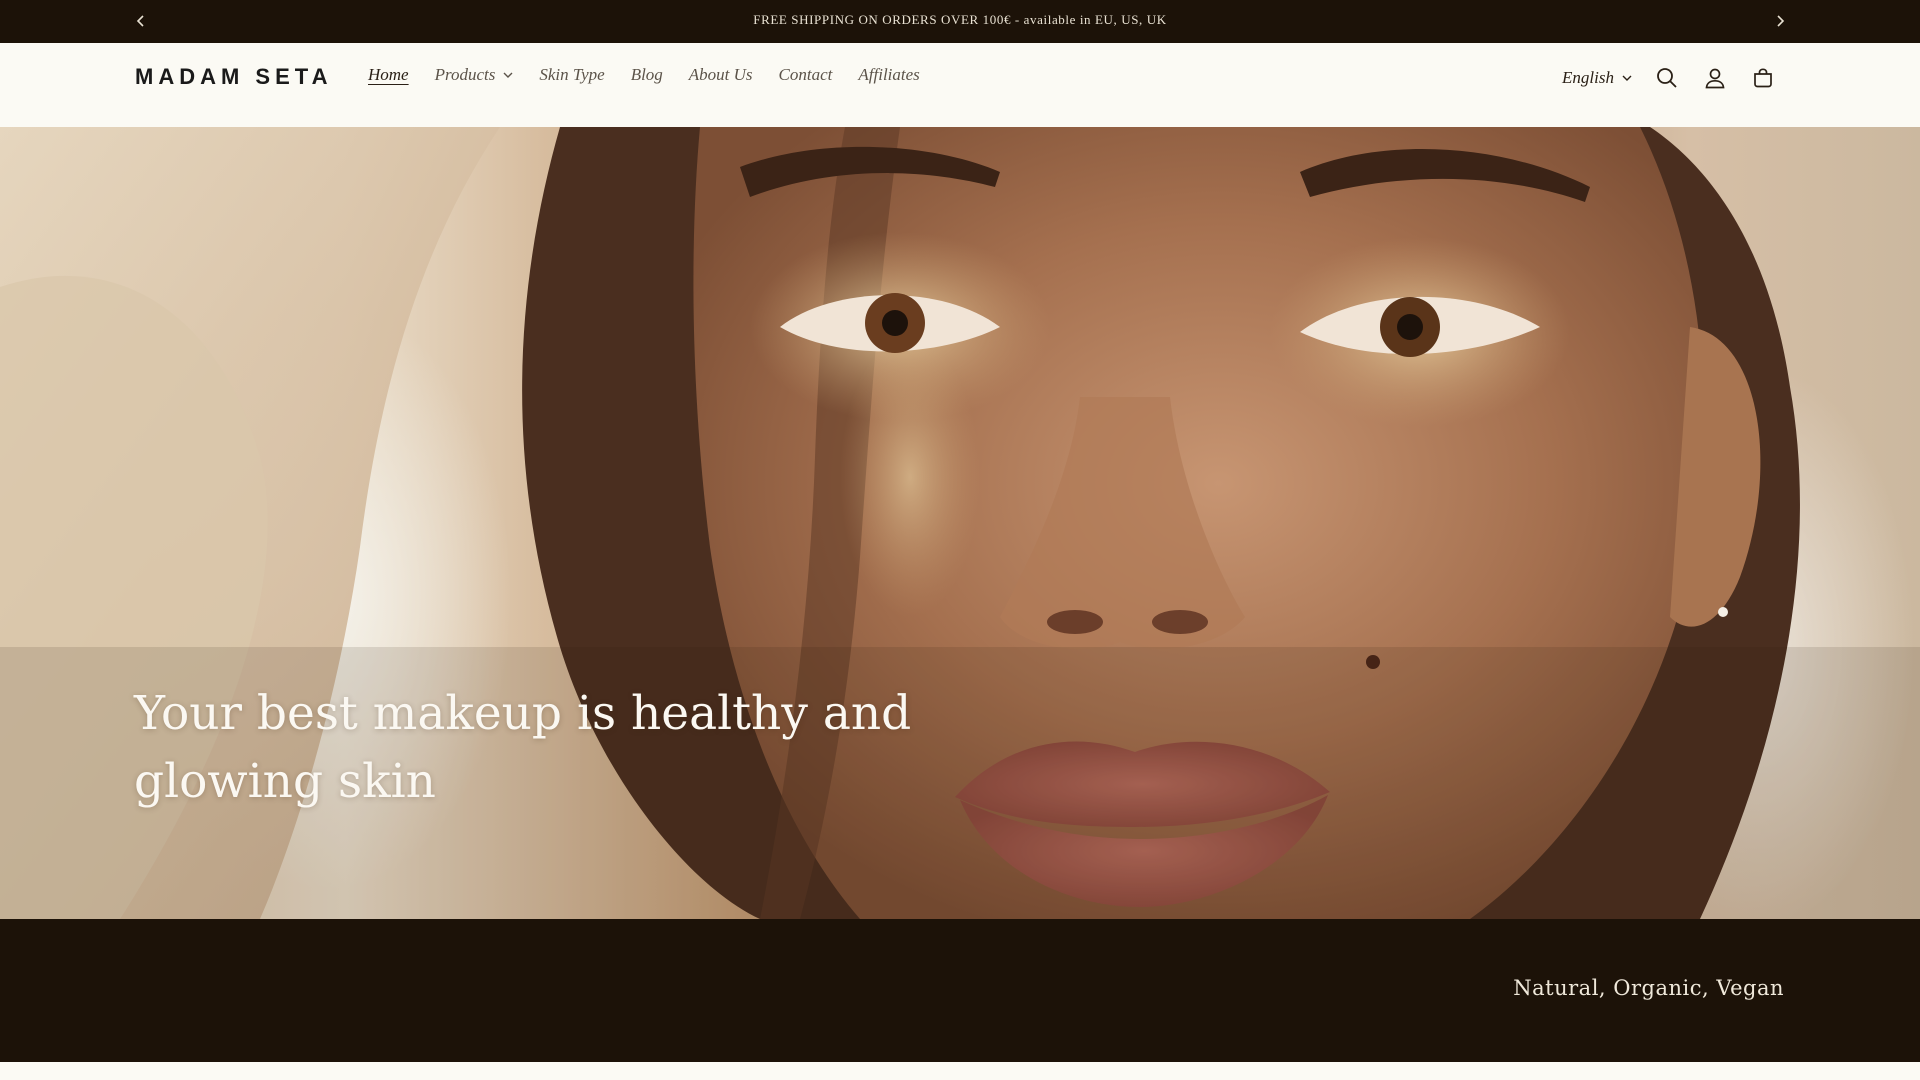  What do you see at coordinates (465, 74) in the screenshot?
I see `nav-item-label: Products` at bounding box center [465, 74].